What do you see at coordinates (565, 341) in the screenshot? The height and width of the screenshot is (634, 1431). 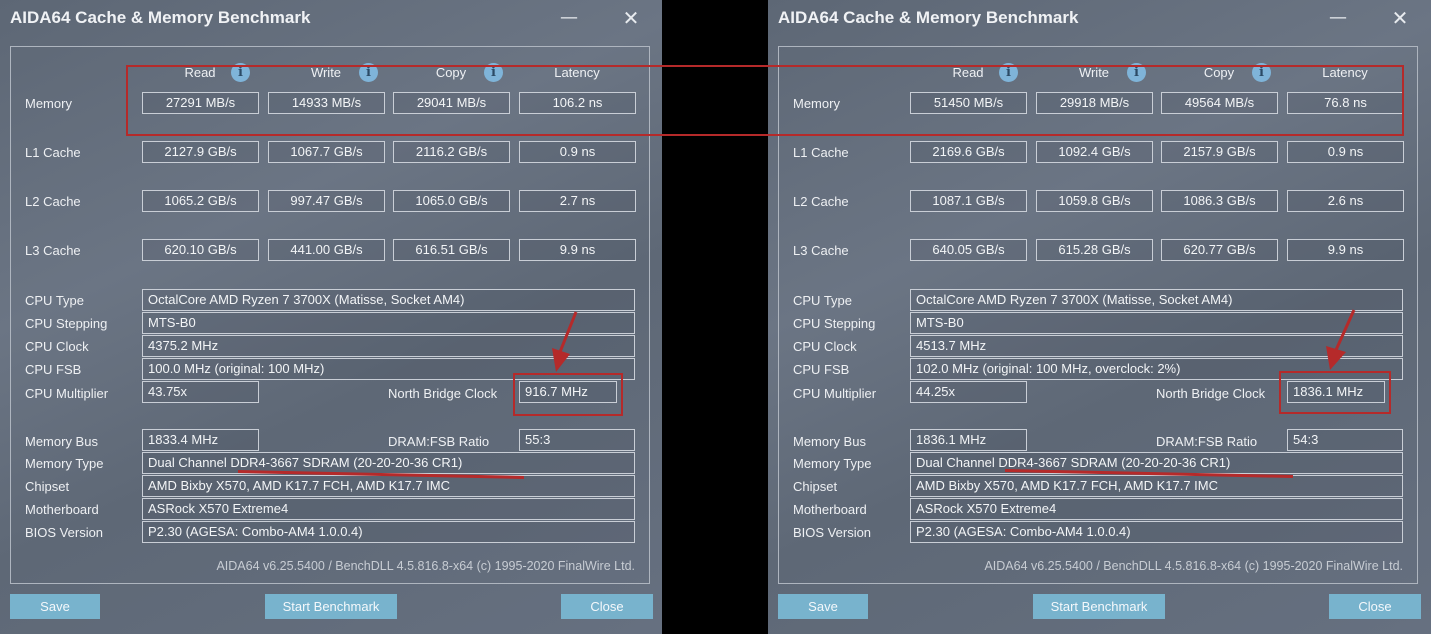 I see `annotation-arrow-left` at bounding box center [565, 341].